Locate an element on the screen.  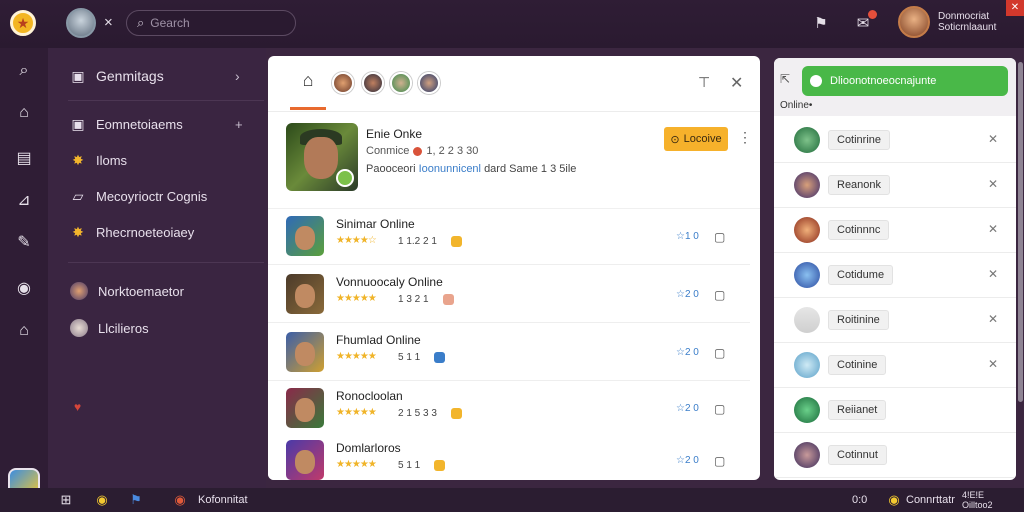
friend-row: Reiianet is located at coordinates (895, 410).